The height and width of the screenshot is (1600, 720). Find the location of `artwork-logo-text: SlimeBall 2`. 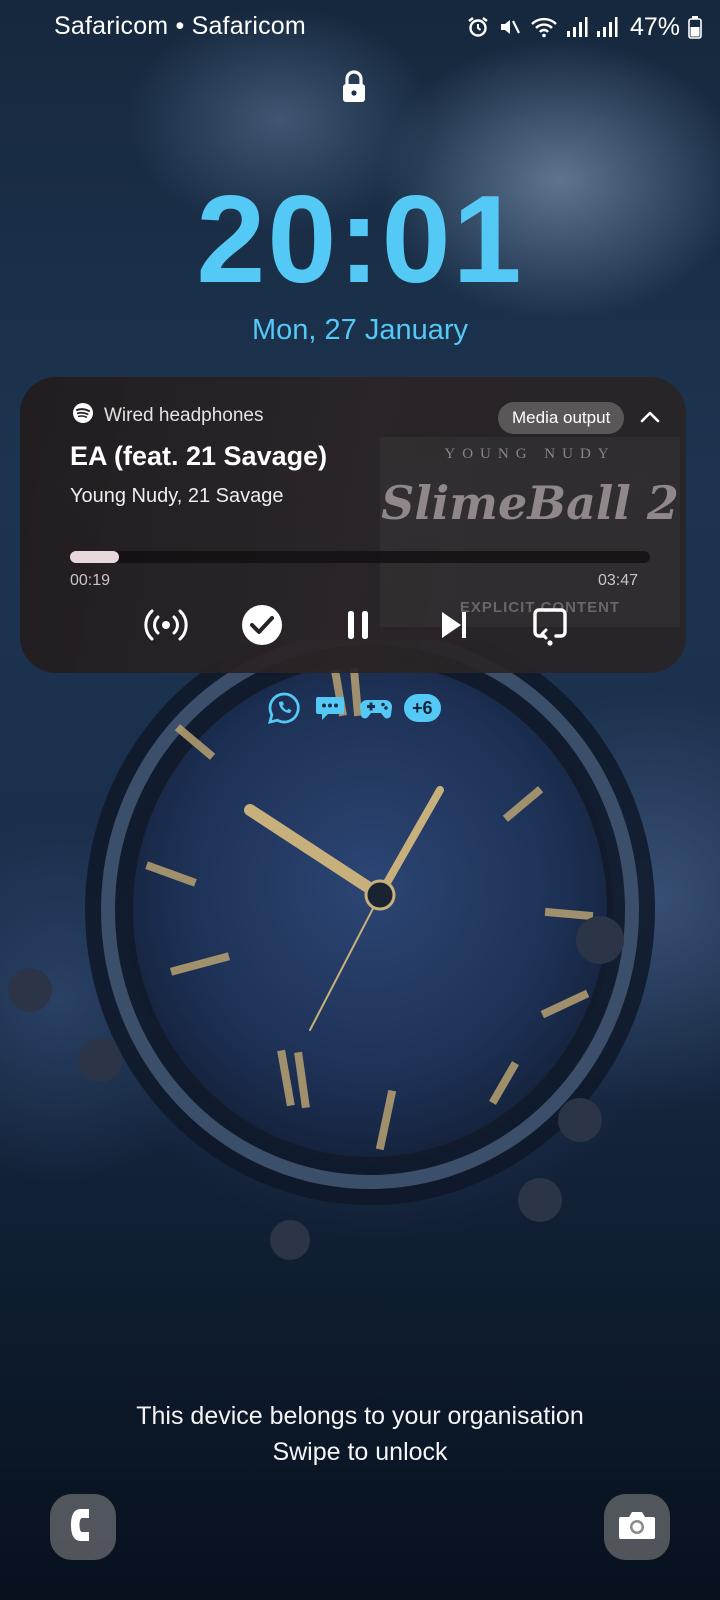

artwork-logo-text: SlimeBall 2 is located at coordinates (530, 503).